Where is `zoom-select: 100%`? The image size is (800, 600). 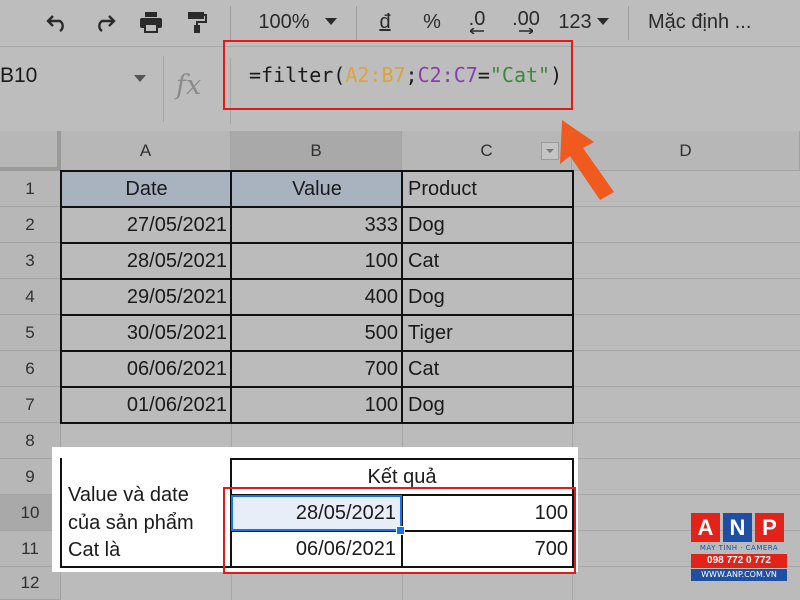 zoom-select: 100% is located at coordinates (284, 22).